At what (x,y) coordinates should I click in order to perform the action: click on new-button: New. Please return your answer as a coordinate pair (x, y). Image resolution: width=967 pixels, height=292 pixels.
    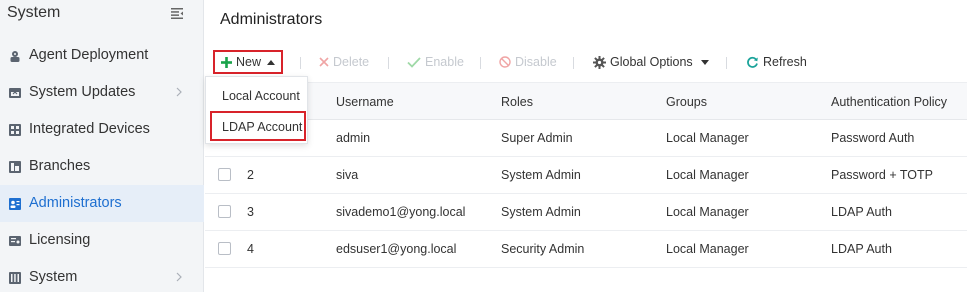
    Looking at the image, I should click on (248, 62).